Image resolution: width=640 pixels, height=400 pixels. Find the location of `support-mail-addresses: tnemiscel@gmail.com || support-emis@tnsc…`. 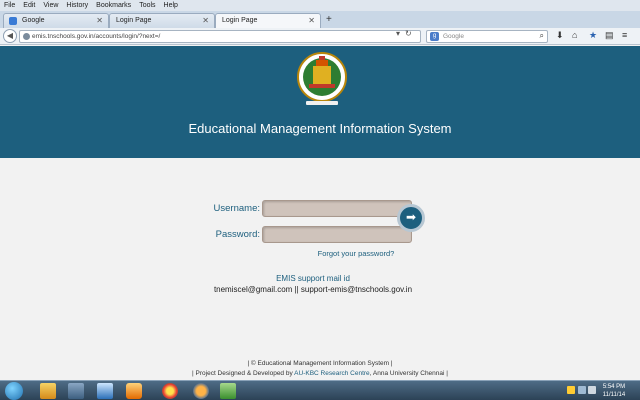

support-mail-addresses: tnemiscel@gmail.com || support-emis@tnsc… is located at coordinates (313, 289).